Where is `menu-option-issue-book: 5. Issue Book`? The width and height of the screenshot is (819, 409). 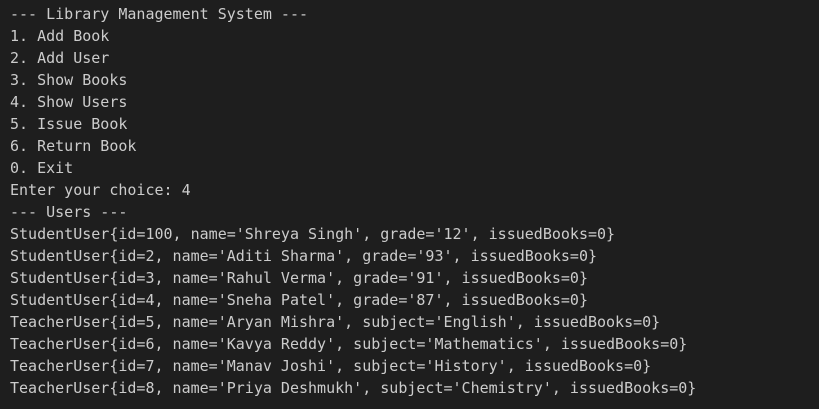
menu-option-issue-book: 5. Issue Book is located at coordinates (69, 124).